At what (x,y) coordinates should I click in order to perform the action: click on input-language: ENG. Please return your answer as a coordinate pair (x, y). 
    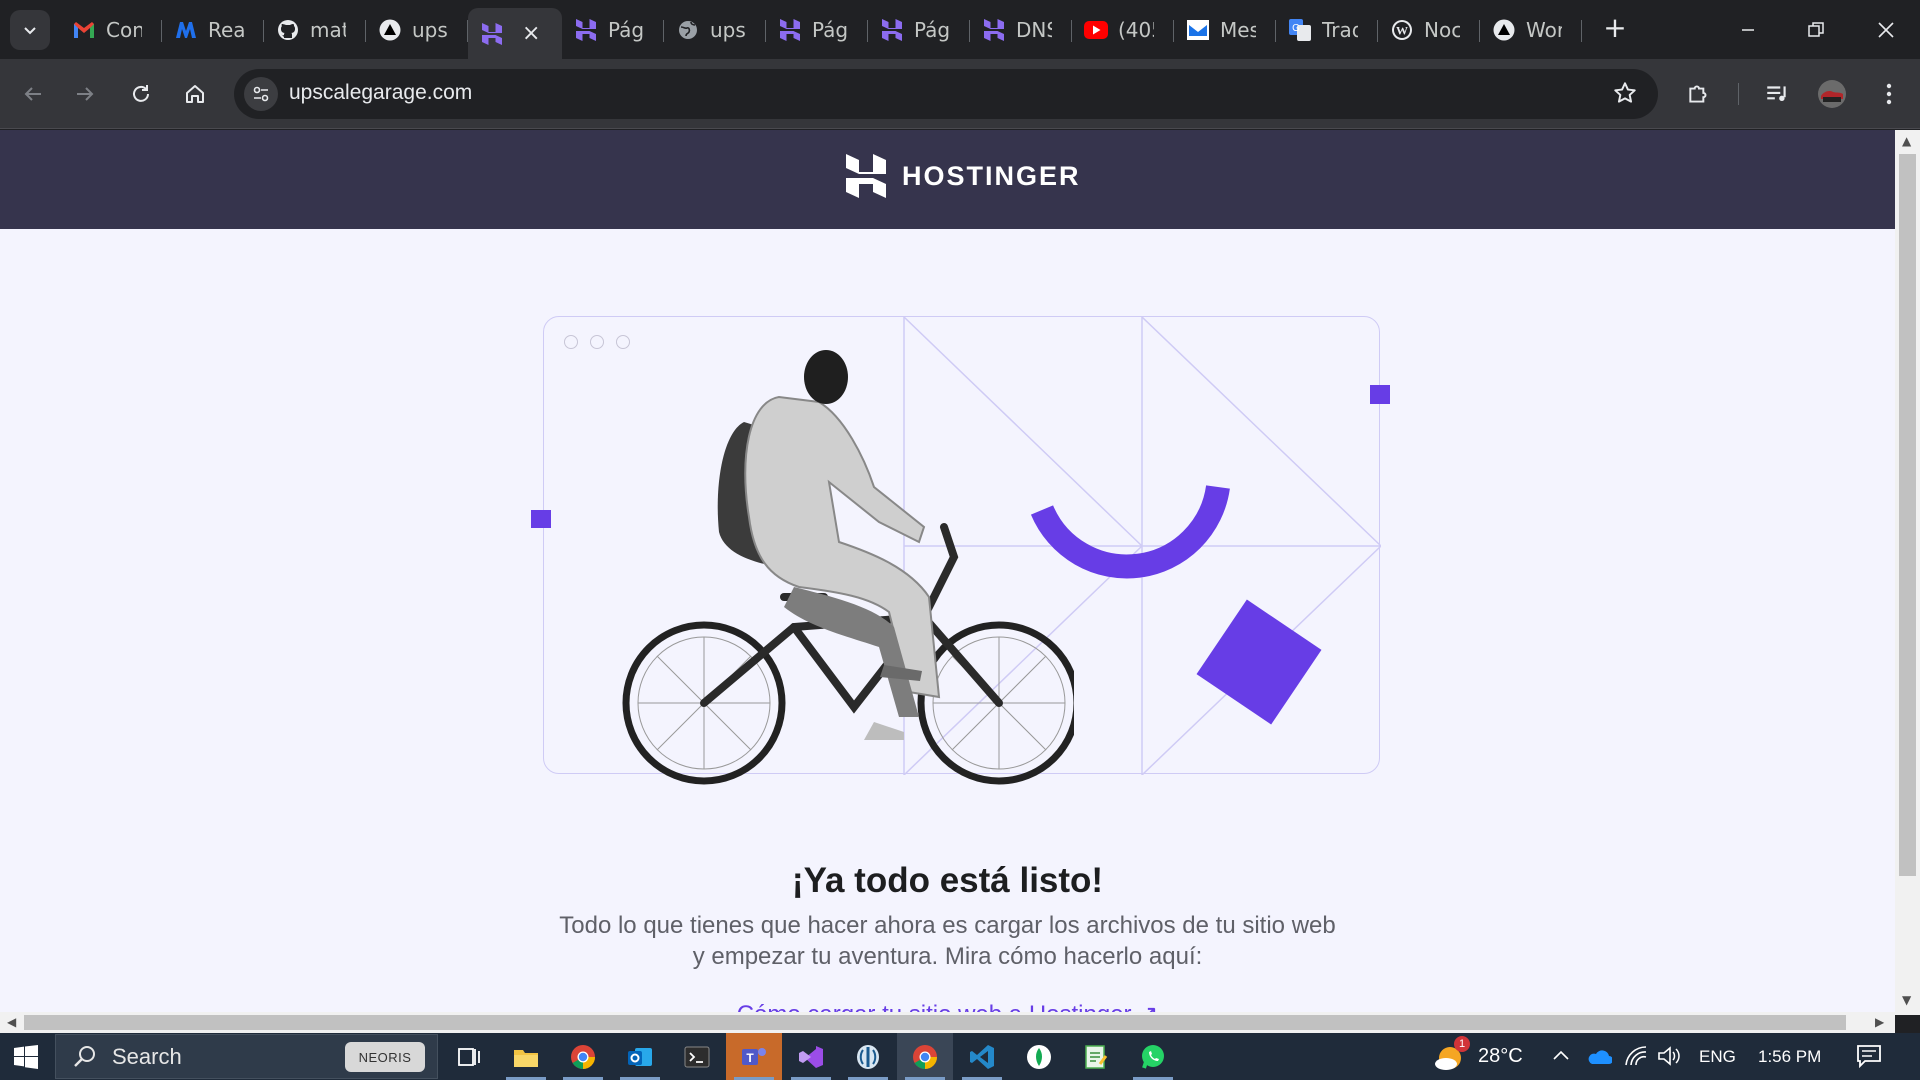
    Looking at the image, I should click on (1717, 1057).